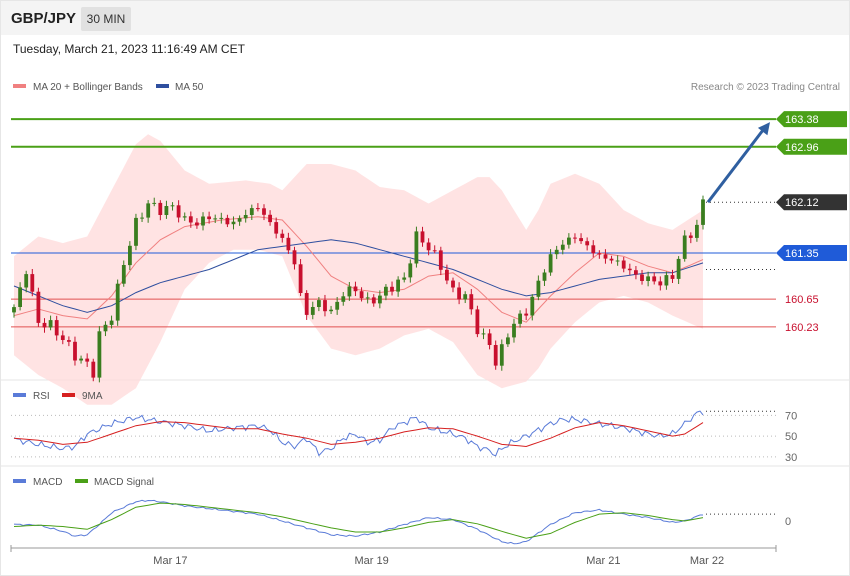 The height and width of the screenshot is (576, 850). Describe the element at coordinates (88, 87) in the screenshot. I see `legend-ma20-label: MA 20 + Bollinger Bands` at that location.